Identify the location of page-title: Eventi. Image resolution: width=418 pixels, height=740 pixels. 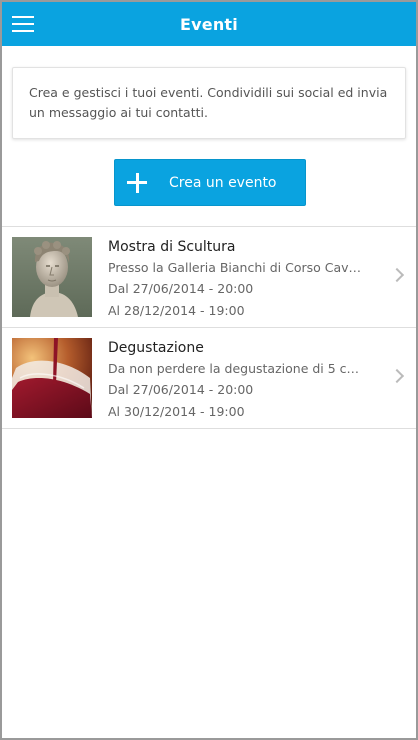
(209, 24).